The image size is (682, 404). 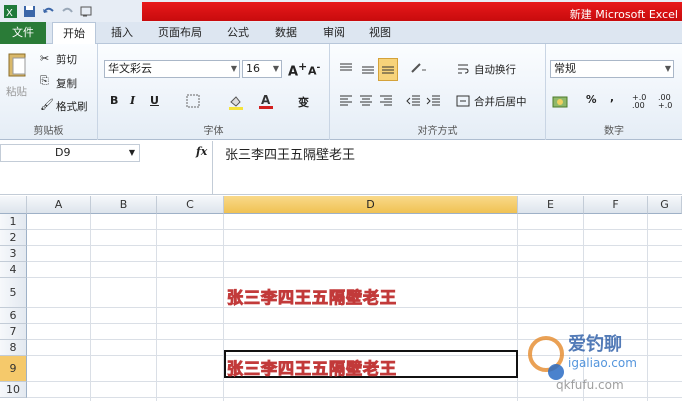 I want to click on formula-input: 张三李四王五隔壁老王, so click(x=447, y=168).